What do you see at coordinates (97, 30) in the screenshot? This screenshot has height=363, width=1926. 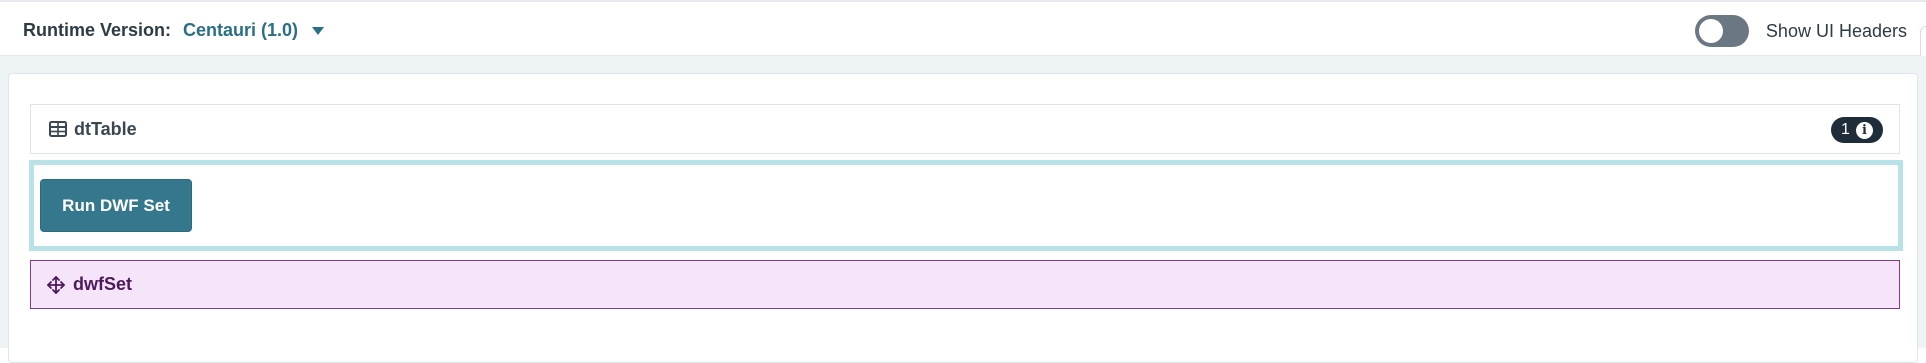 I see `runtime-version-label: Runtime Version:` at bounding box center [97, 30].